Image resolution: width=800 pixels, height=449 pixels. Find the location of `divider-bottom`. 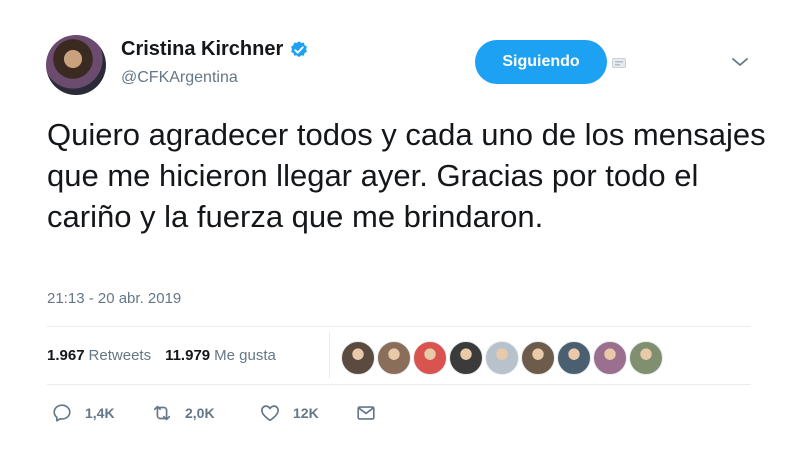

divider-bottom is located at coordinates (399, 384).